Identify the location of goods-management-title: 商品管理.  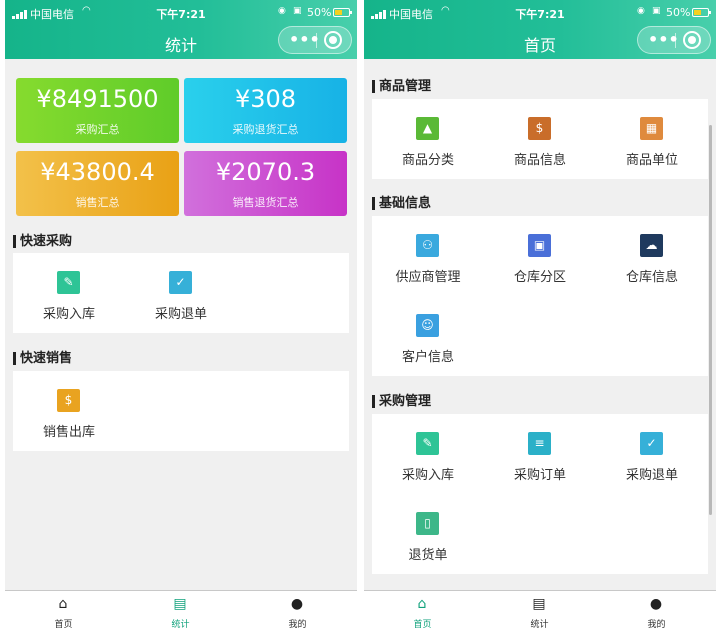
(401, 86).